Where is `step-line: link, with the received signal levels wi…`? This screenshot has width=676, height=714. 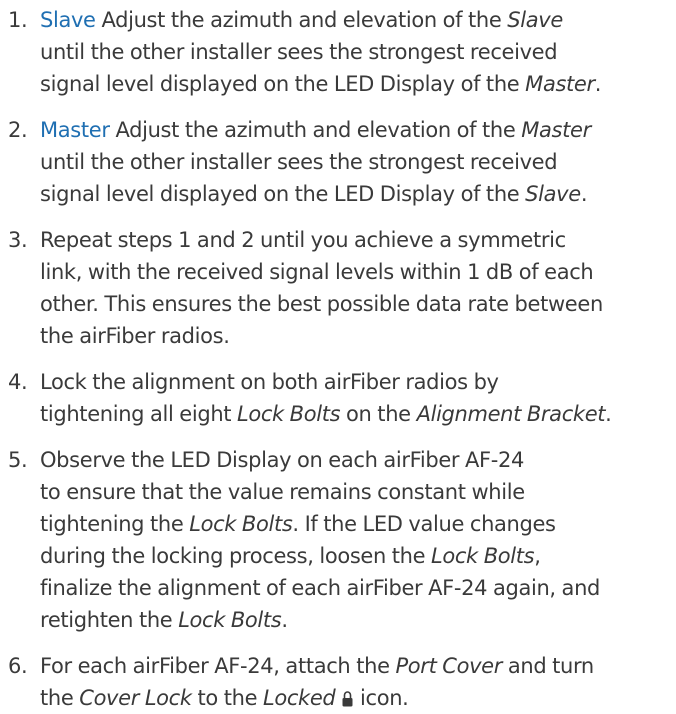
step-line: link, with the received signal levels wi… is located at coordinates (317, 272).